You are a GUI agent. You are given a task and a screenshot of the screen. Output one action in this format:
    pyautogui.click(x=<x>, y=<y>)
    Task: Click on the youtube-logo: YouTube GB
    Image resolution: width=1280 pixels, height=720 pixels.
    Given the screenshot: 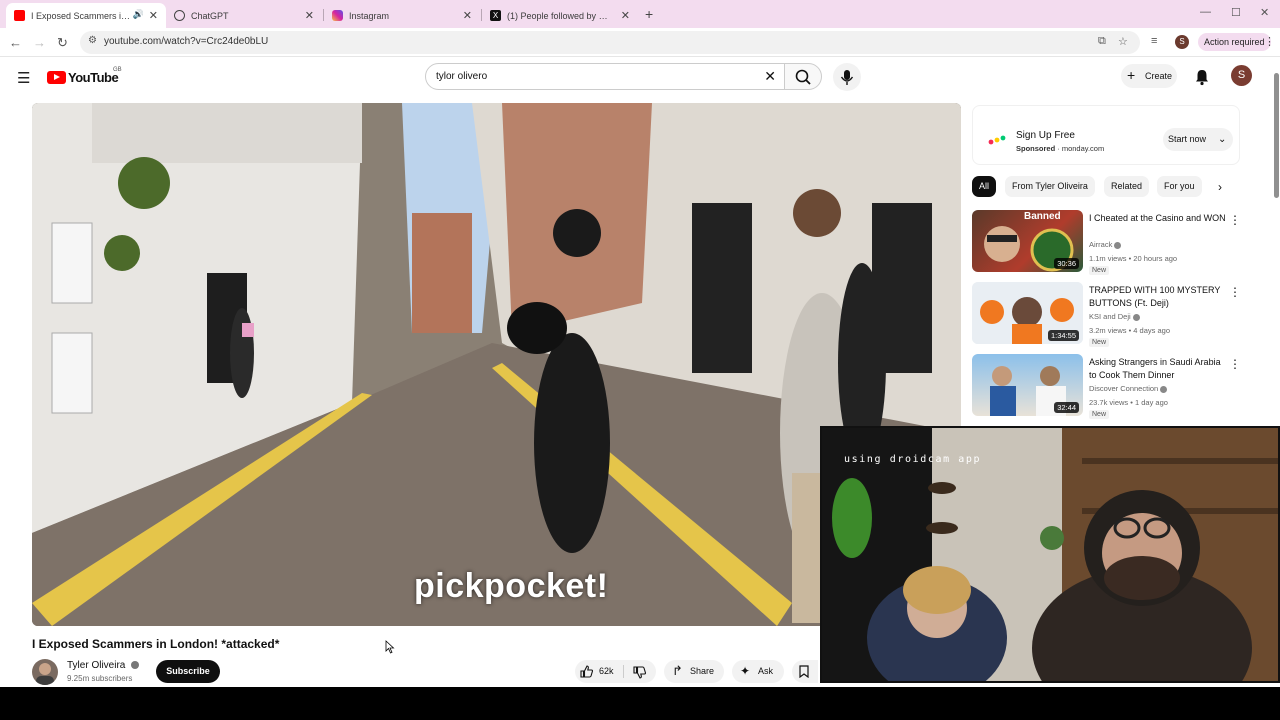 What is the action you would take?
    pyautogui.click(x=84, y=76)
    